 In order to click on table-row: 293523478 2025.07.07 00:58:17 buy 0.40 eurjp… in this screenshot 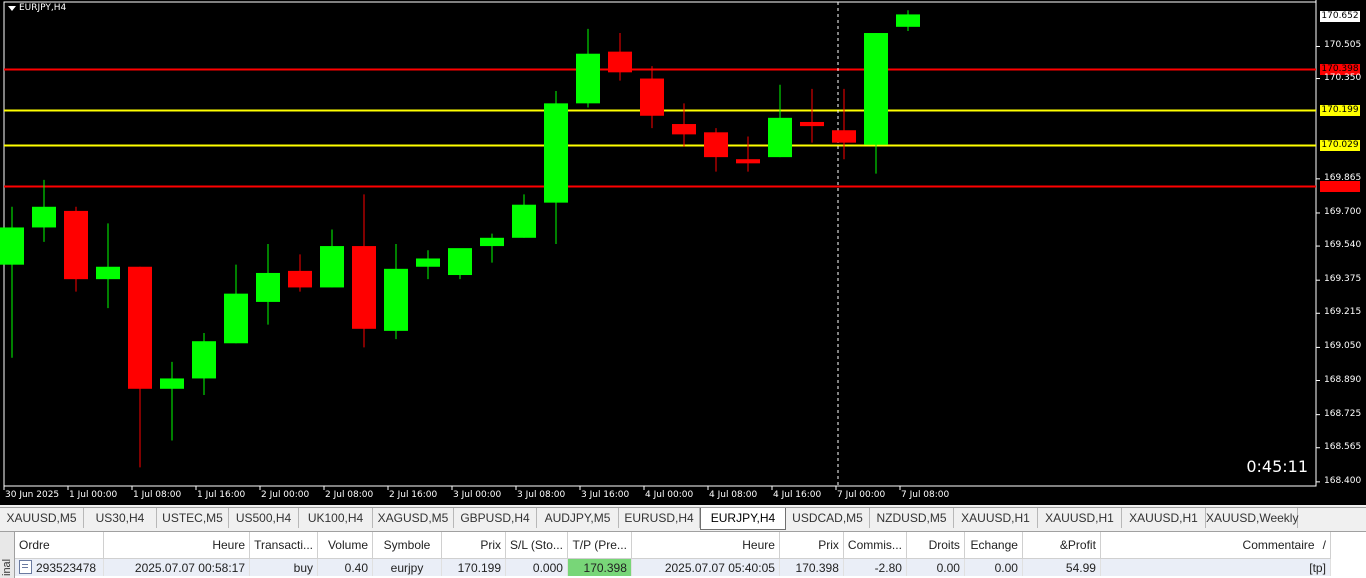, I will do `click(673, 567)`.